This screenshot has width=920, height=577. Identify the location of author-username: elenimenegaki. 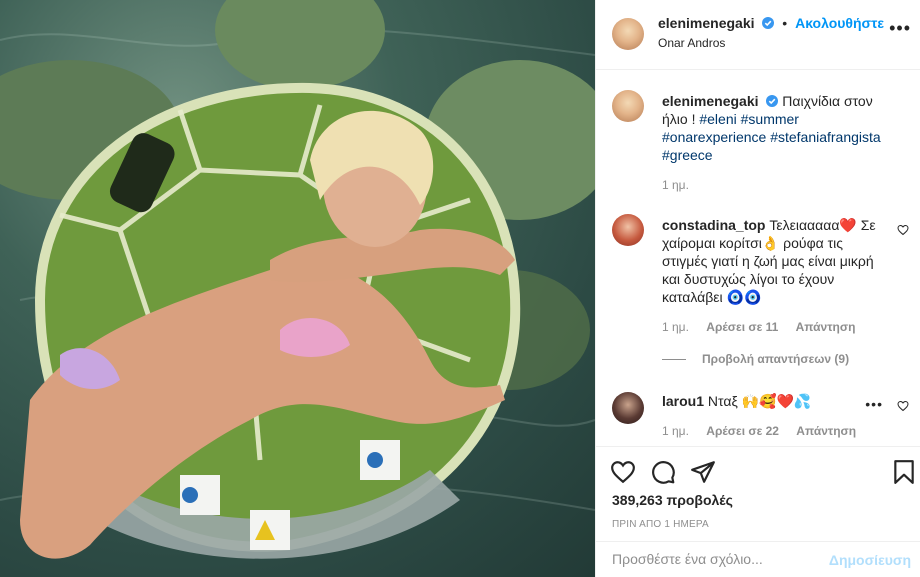
(706, 23).